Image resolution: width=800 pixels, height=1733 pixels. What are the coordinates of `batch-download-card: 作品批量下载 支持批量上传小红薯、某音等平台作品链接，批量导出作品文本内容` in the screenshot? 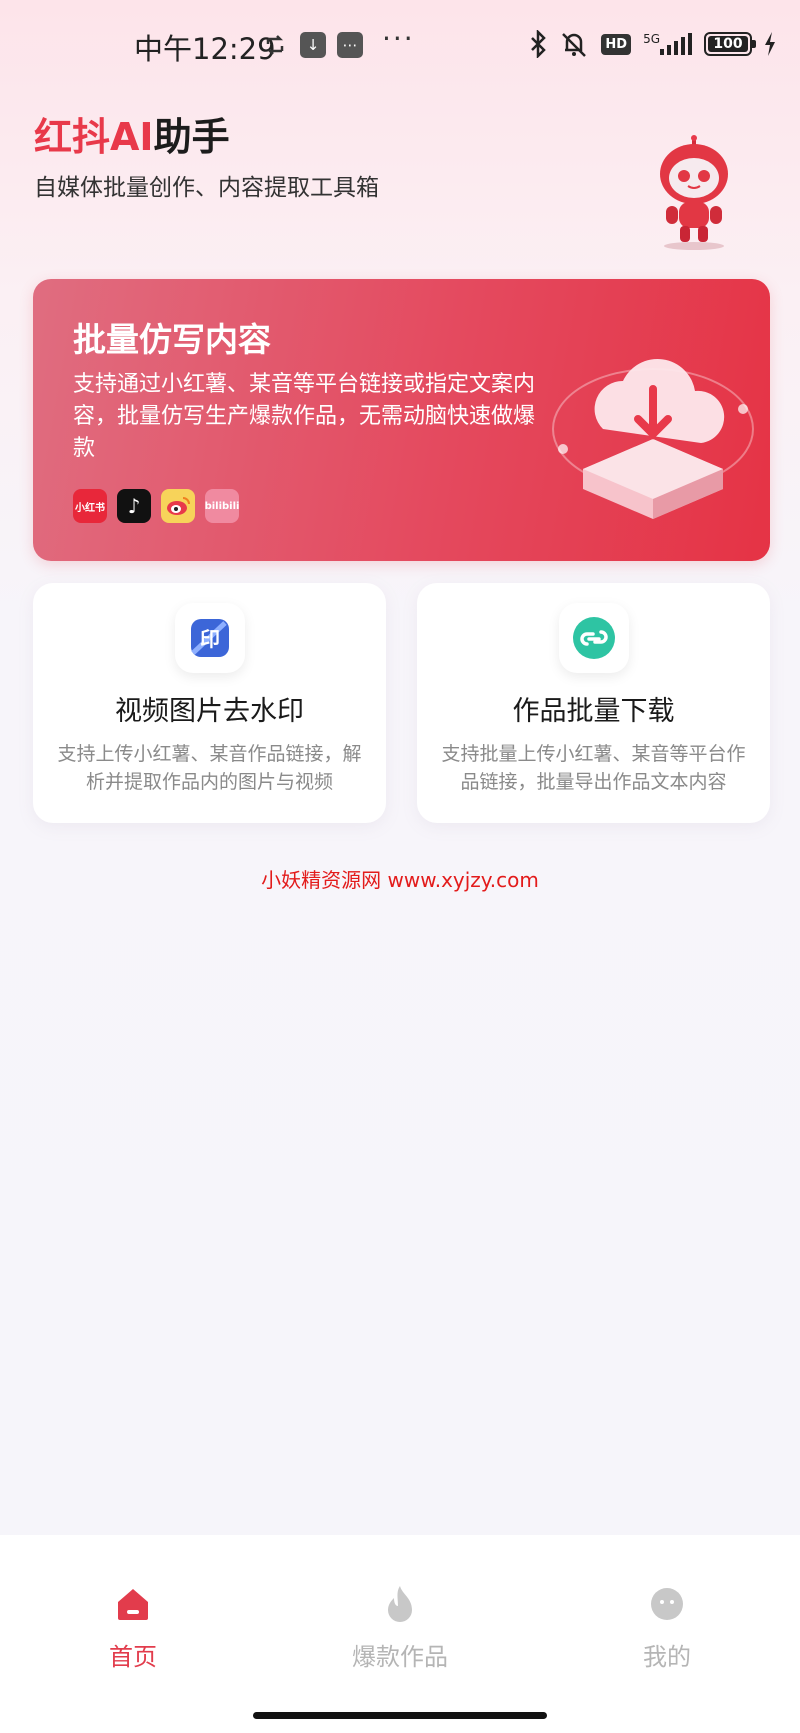 It's located at (593, 703).